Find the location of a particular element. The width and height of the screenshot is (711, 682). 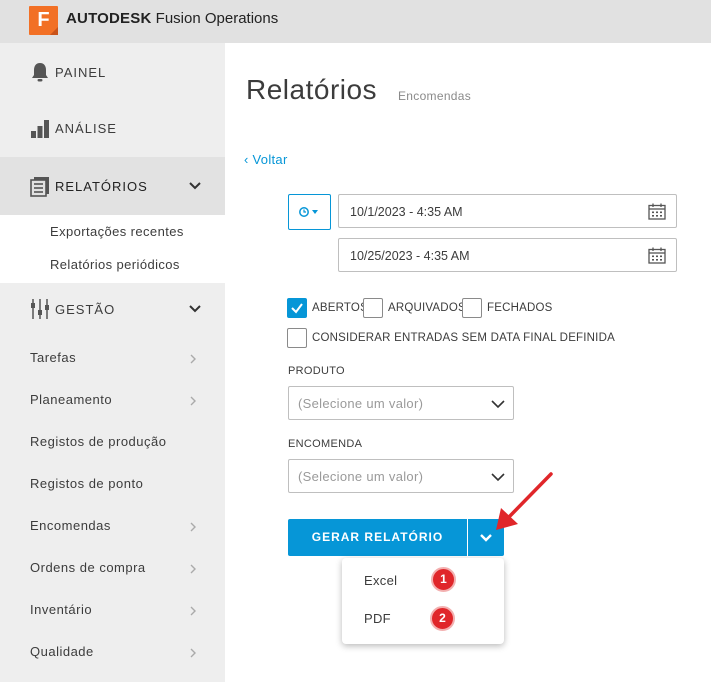

top-bar: F AUTODESK Fusion Operations is located at coordinates (355, 21).